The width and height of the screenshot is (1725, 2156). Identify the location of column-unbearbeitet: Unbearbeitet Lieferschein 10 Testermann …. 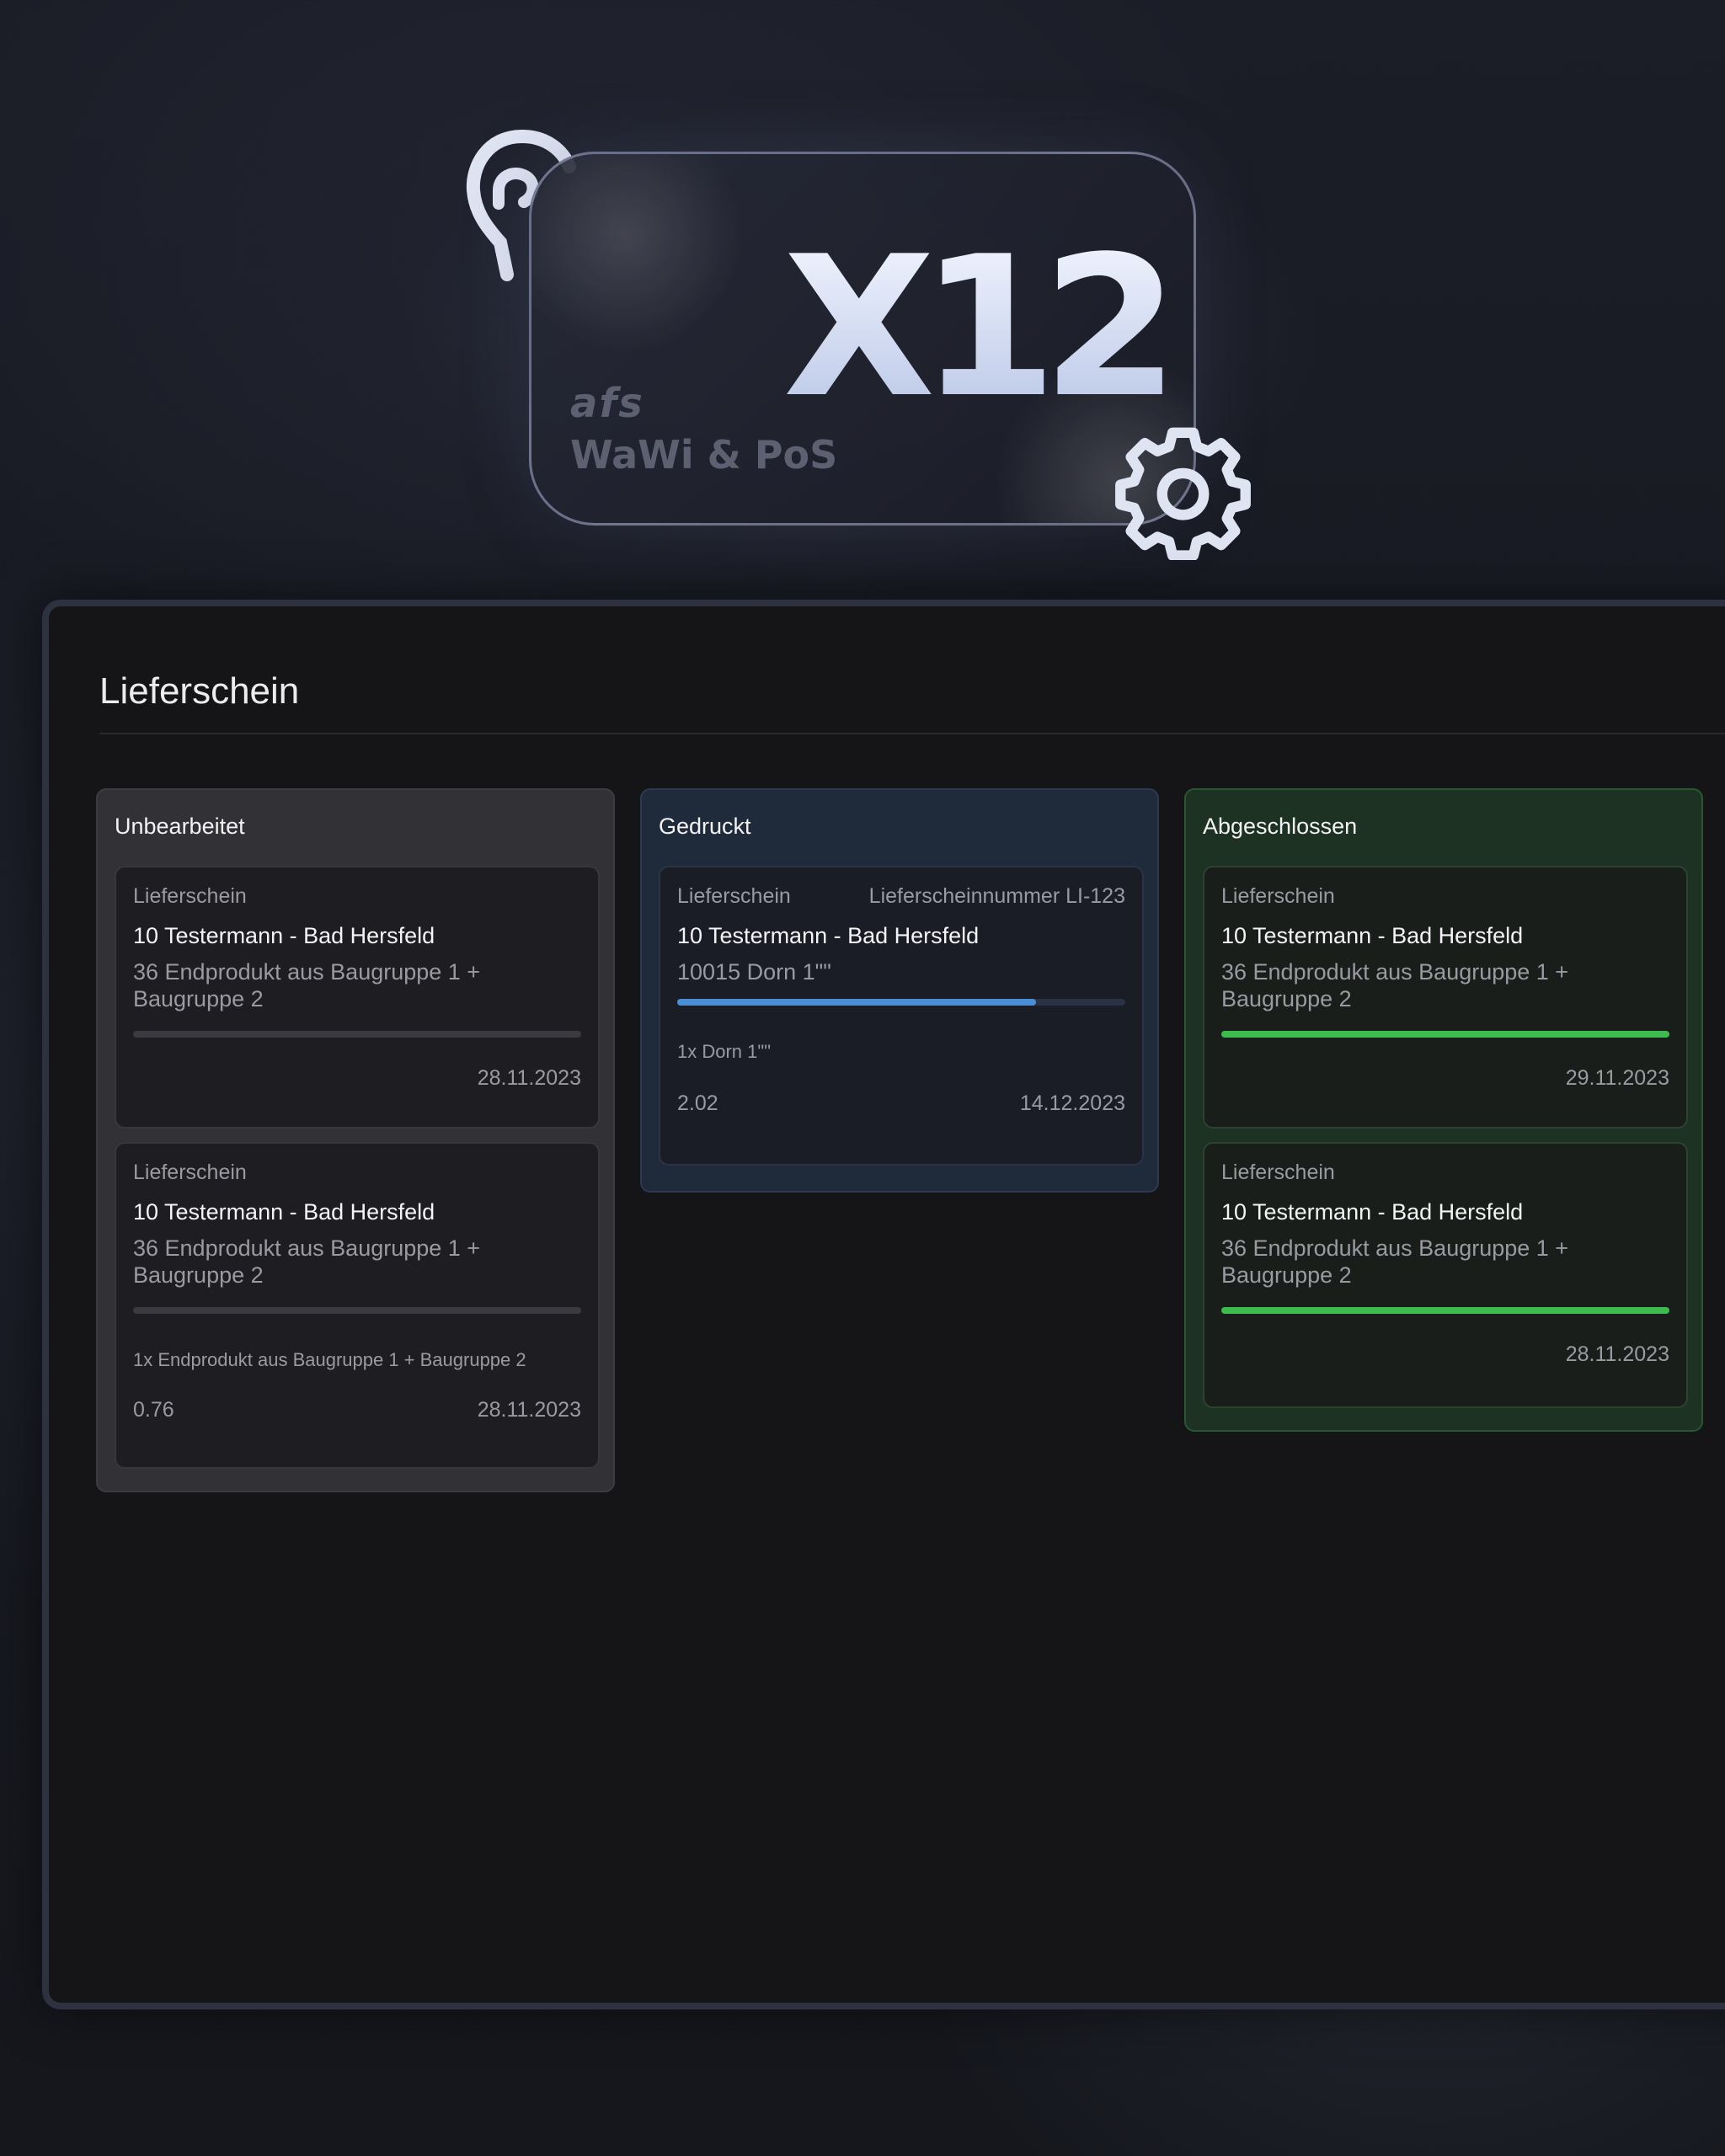
(355, 1140).